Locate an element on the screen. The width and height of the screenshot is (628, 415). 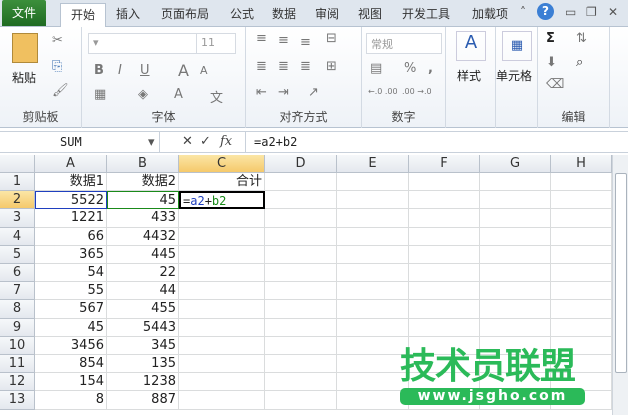
row-header-13: 13 is located at coordinates (17, 400).